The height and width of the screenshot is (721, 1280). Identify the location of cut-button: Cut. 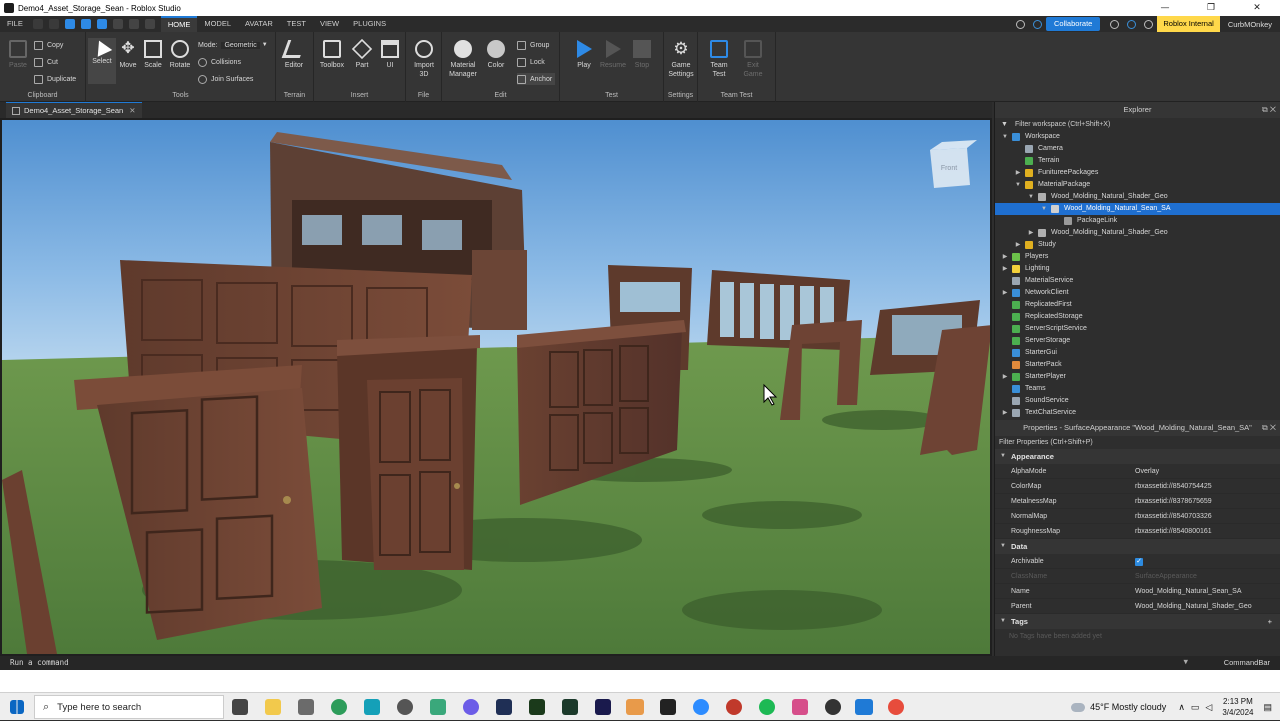
(46, 62).